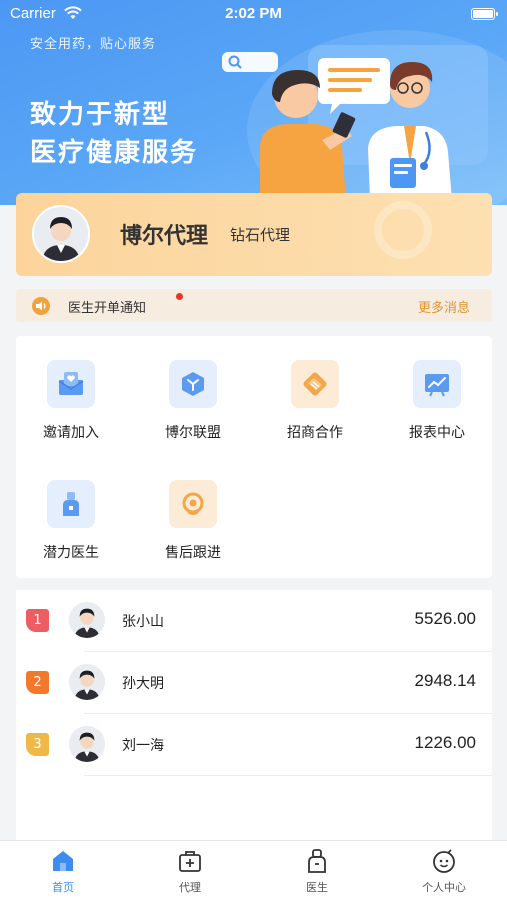 This screenshot has height=900, width=507. Describe the element at coordinates (71, 384) in the screenshot. I see `invite-icon` at that location.